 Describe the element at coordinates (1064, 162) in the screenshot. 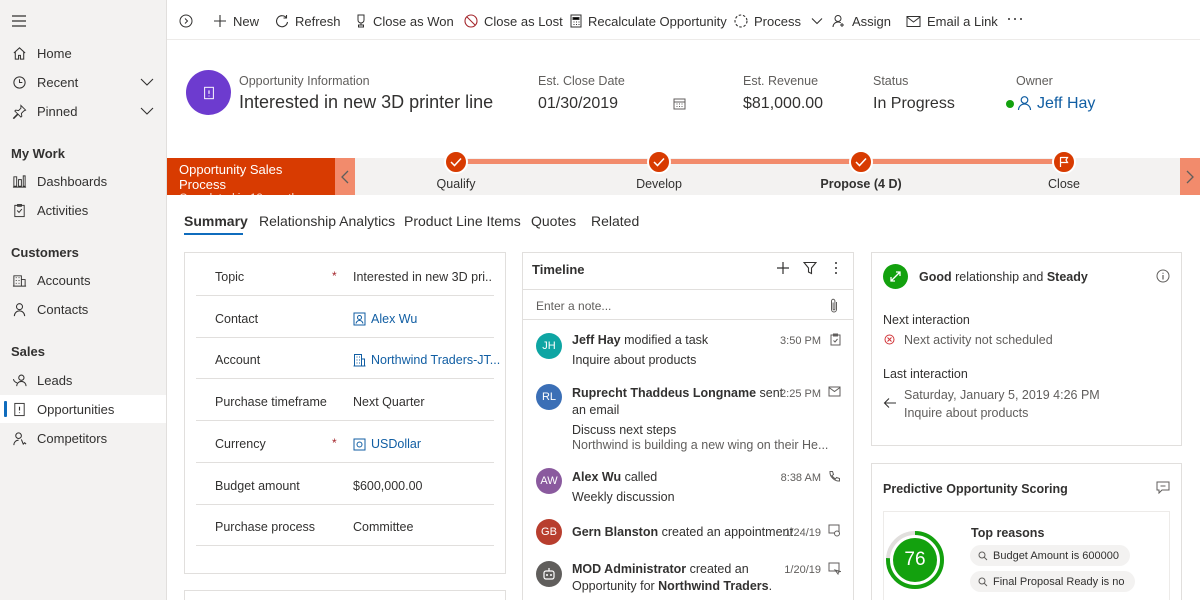

I see `stage-close-dot` at that location.